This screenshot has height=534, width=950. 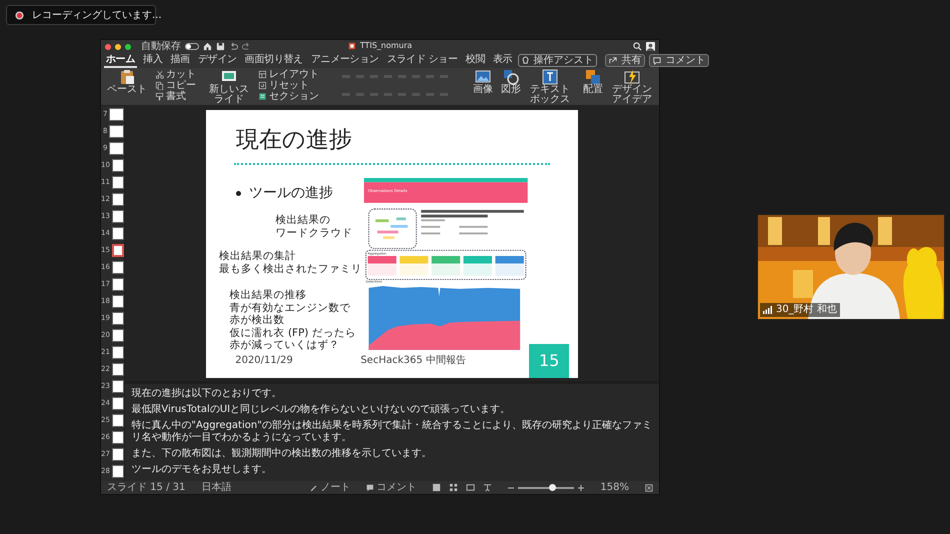 What do you see at coordinates (313, 232) in the screenshot?
I see `caption-line: ワードクラウド` at bounding box center [313, 232].